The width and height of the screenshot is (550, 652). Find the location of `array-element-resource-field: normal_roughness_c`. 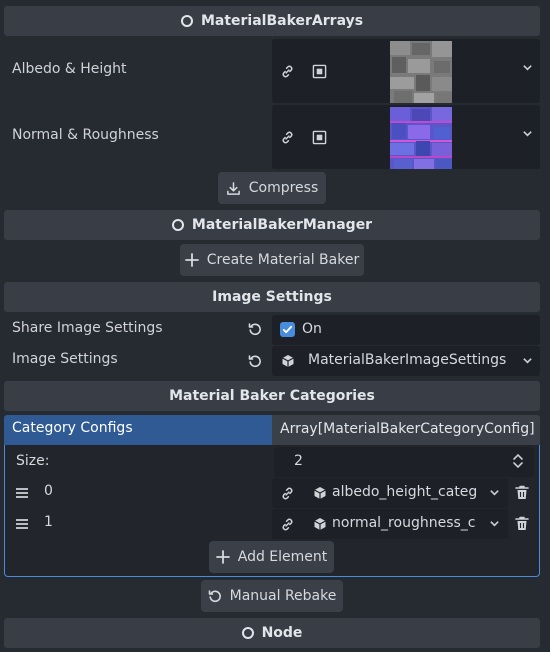

array-element-resource-field: normal_roughness_c is located at coordinates (390, 524).